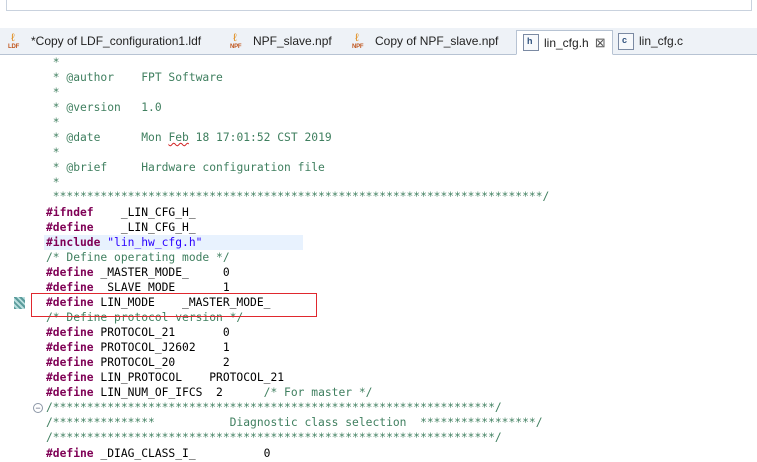  I want to click on code-line: #define _MASTER_MODE_ 0, so click(138, 272).